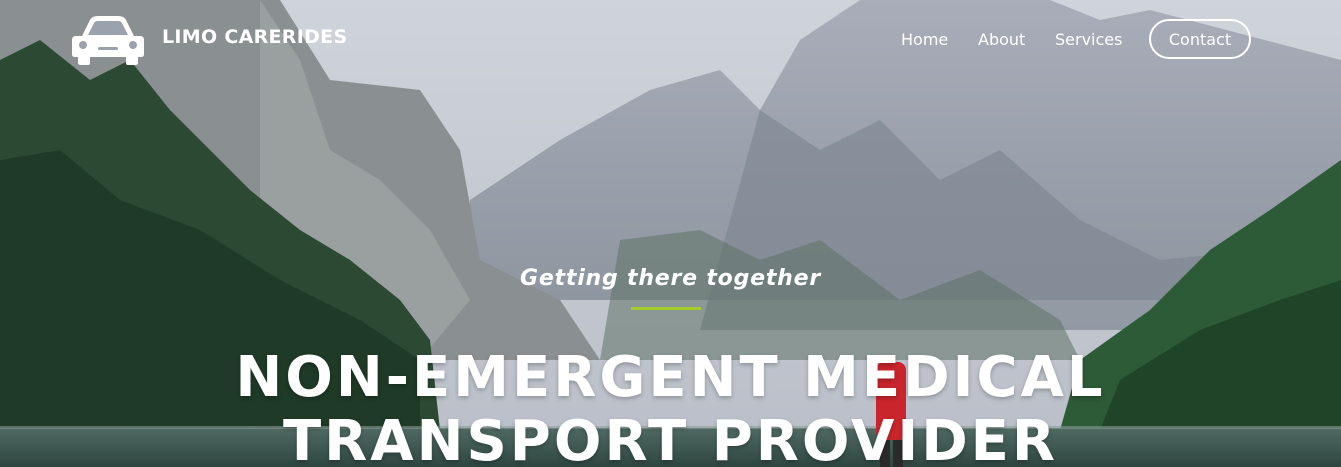 This screenshot has height=467, width=1341. Describe the element at coordinates (254, 37) in the screenshot. I see `brand-name: LIMO CARERIDES` at that location.